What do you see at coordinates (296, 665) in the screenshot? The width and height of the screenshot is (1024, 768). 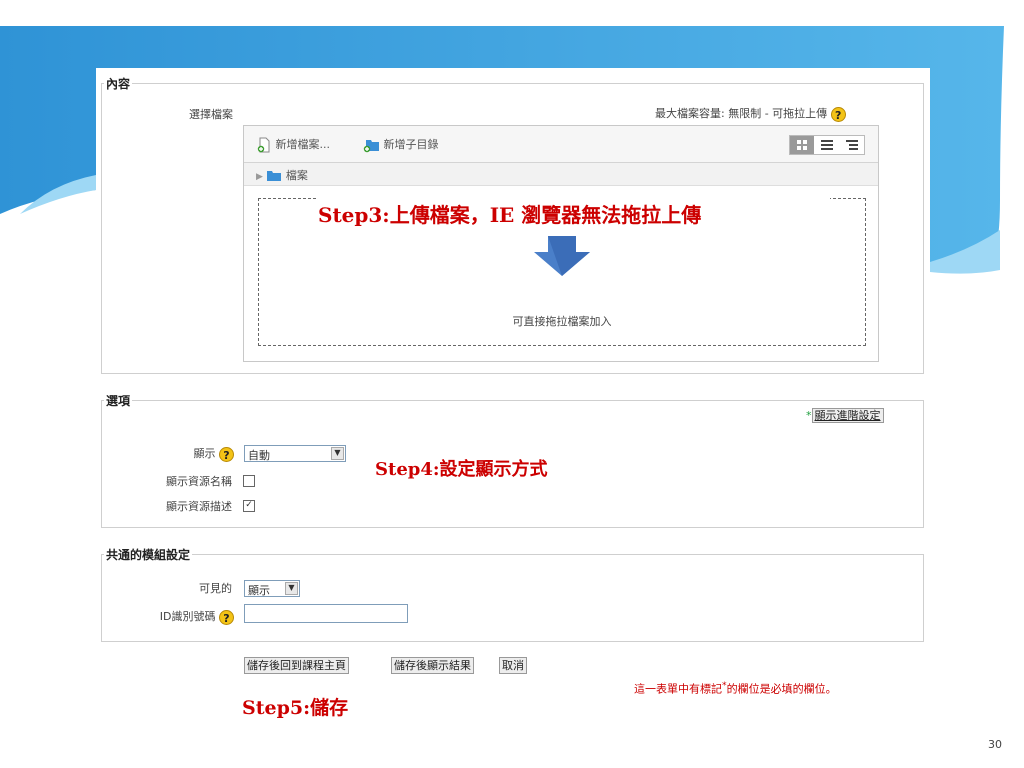 I see `save-and-return-button: 儲存後回到課程主頁` at bounding box center [296, 665].